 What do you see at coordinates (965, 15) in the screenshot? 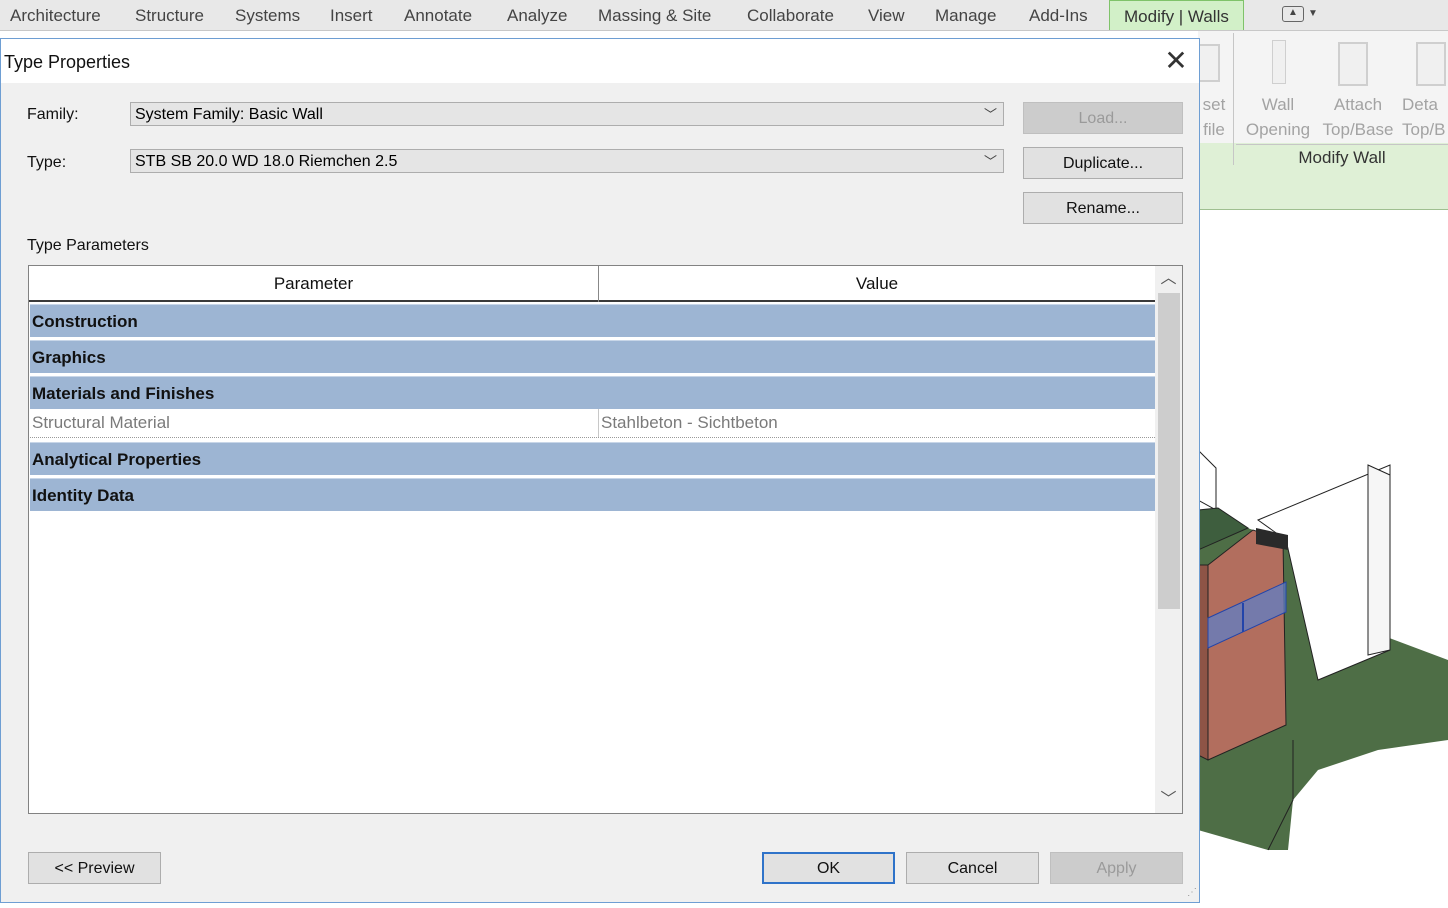
I see `tab-manage: Manage` at bounding box center [965, 15].